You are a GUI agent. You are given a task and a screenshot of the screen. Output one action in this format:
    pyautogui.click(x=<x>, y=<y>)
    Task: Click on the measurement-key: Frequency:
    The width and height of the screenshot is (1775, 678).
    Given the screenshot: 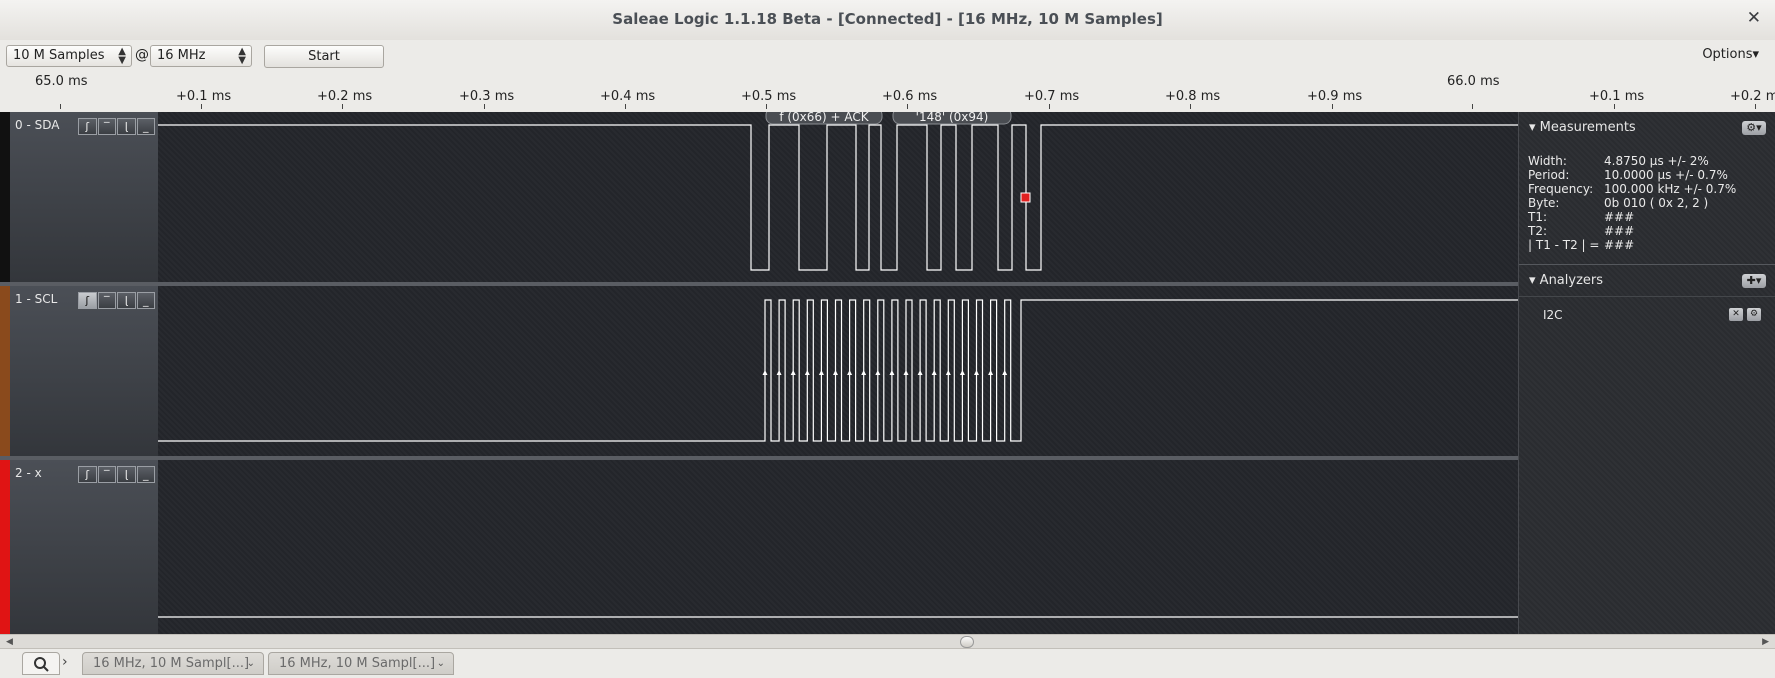 What is the action you would take?
    pyautogui.click(x=1561, y=189)
    